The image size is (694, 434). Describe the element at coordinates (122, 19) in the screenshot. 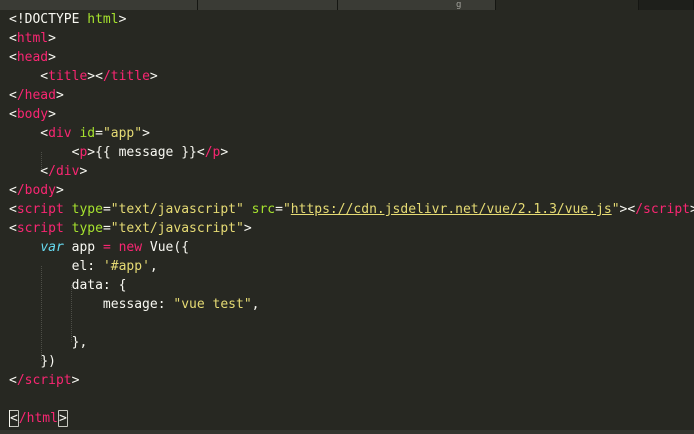

I see `doctype-close-token: >` at that location.